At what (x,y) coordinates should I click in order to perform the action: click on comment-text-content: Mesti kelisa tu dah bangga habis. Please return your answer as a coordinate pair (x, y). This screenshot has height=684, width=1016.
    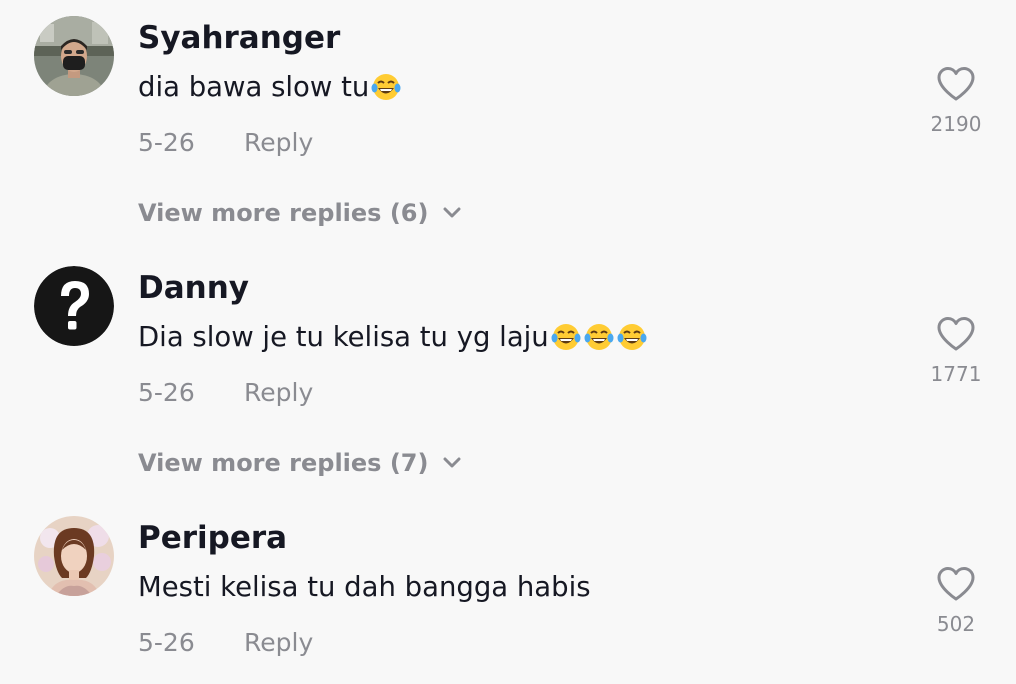
    Looking at the image, I should click on (364, 587).